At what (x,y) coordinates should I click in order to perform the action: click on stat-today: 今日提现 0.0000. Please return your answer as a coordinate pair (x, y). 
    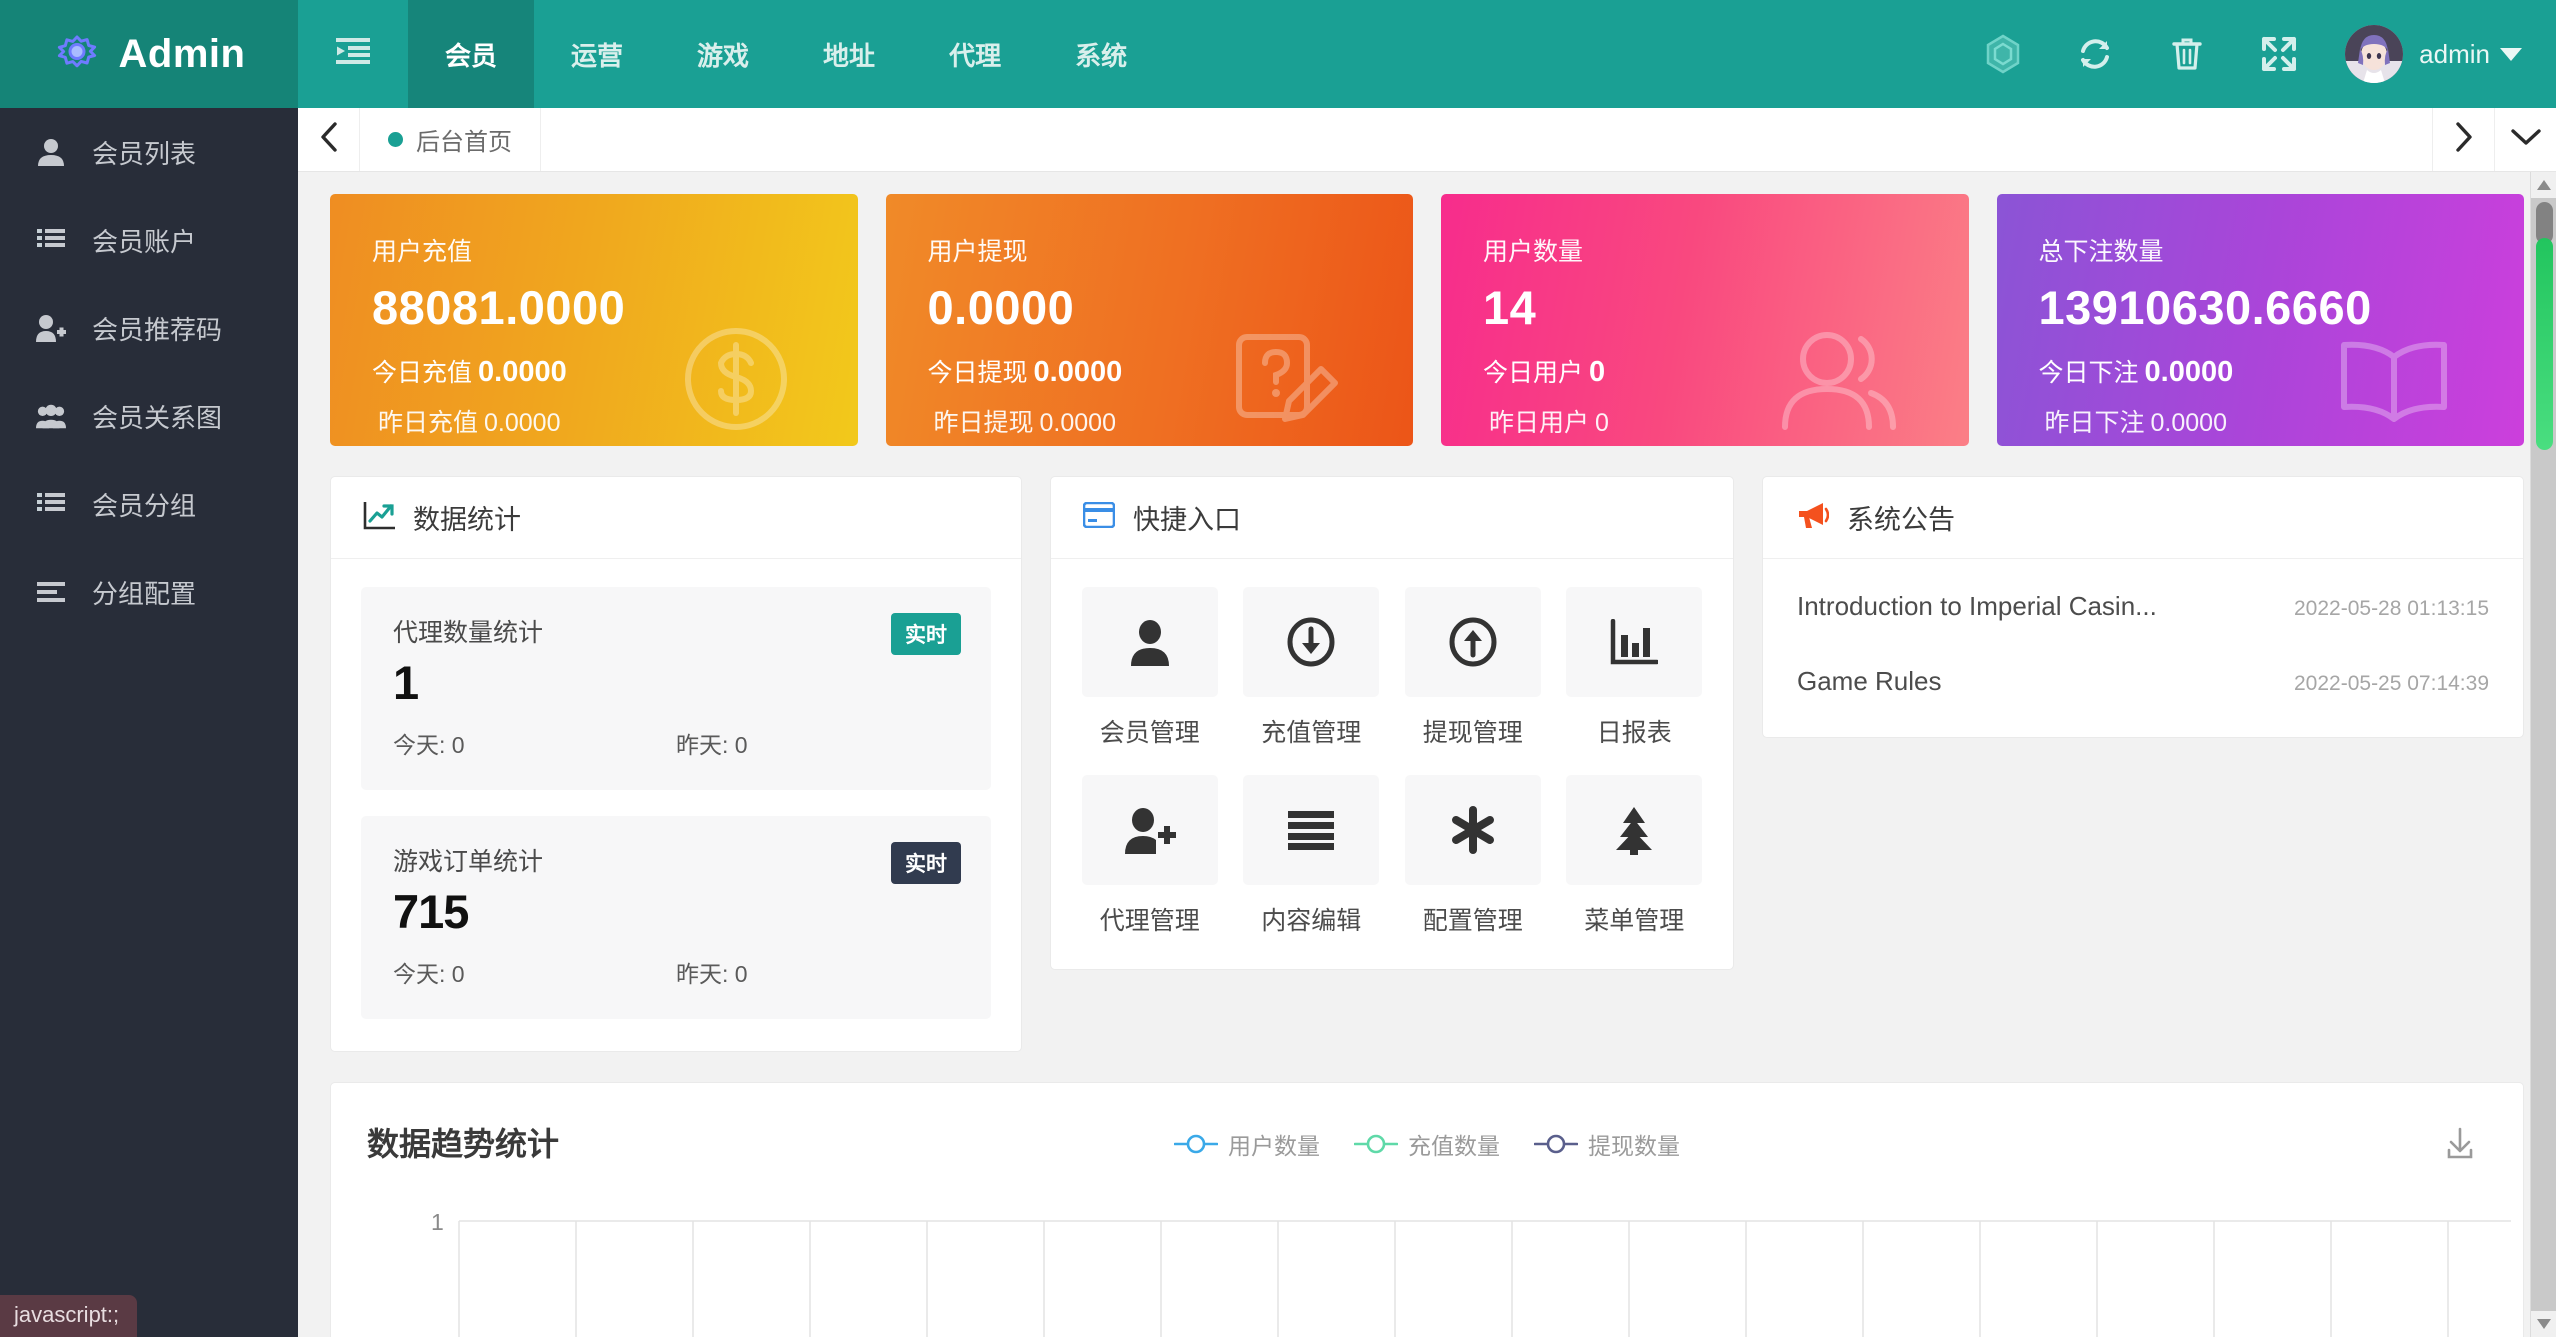
    Looking at the image, I should click on (1171, 371).